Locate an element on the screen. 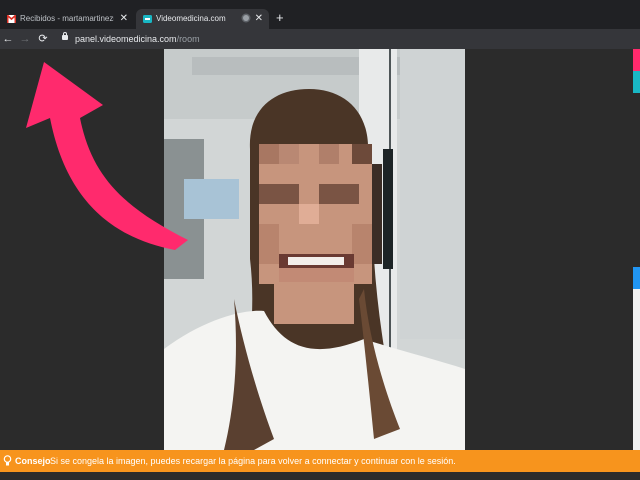  back-icon: ← is located at coordinates (8, 39).